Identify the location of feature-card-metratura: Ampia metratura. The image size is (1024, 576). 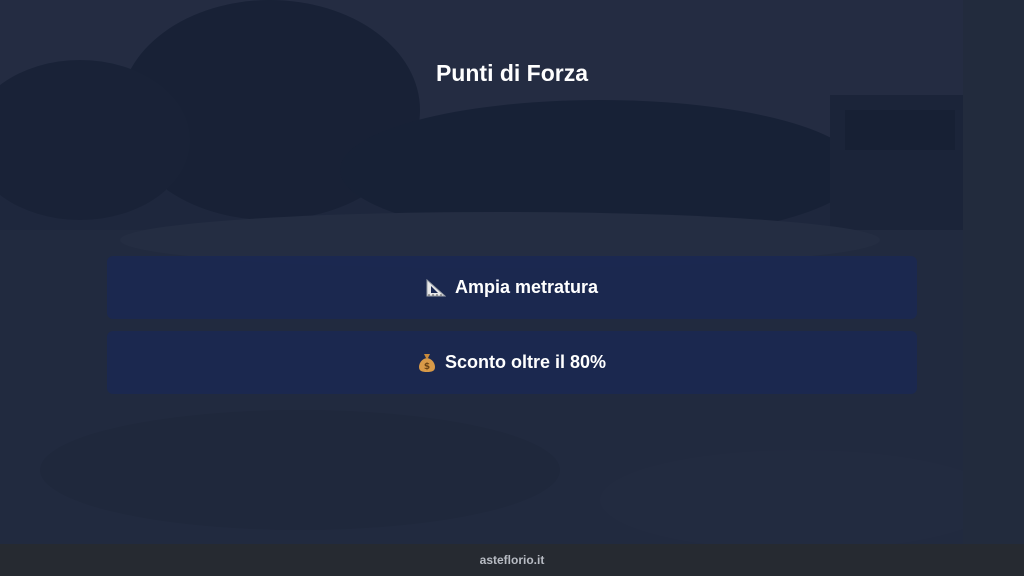
(512, 287).